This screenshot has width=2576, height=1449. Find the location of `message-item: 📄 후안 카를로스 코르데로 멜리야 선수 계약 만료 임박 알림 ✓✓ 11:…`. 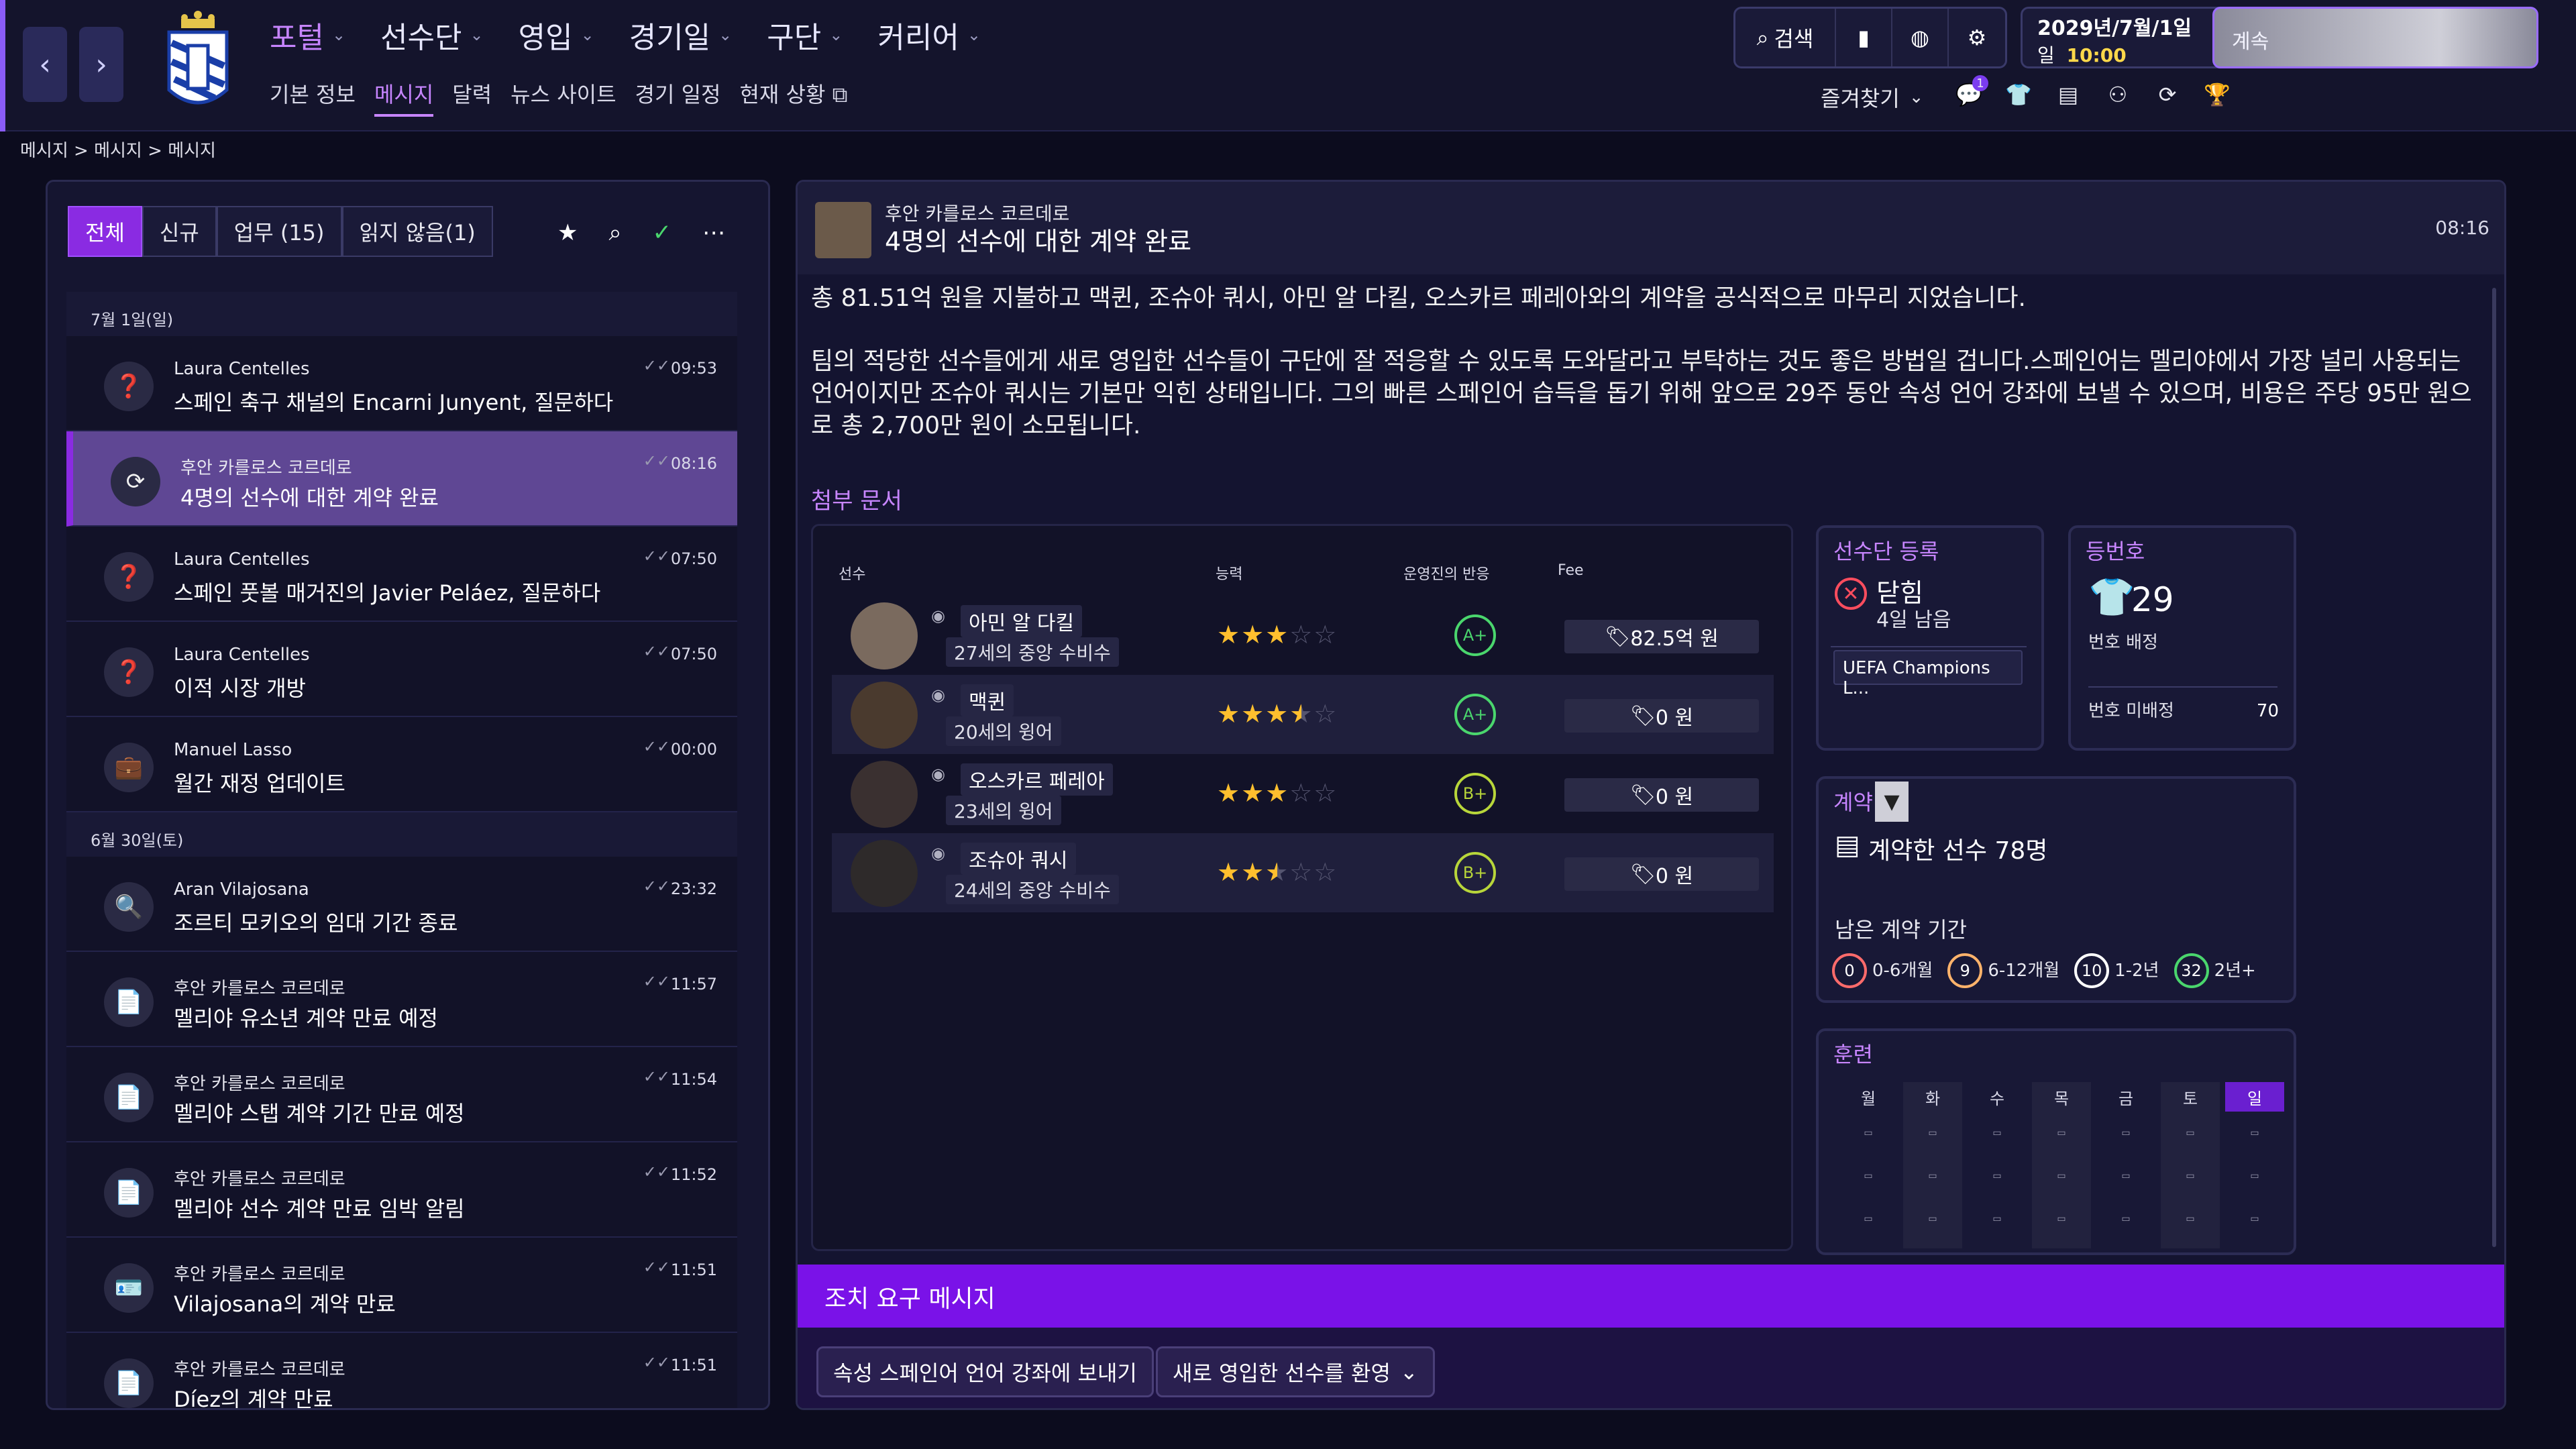

message-item: 📄 후안 카를로스 코르데로 멜리야 선수 계약 만료 임박 알림 ✓✓ 11:… is located at coordinates (401, 1190).